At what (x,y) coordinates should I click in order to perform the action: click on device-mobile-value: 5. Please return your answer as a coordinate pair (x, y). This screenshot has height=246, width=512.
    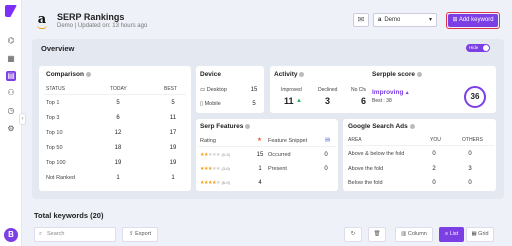
    Looking at the image, I should click on (254, 104).